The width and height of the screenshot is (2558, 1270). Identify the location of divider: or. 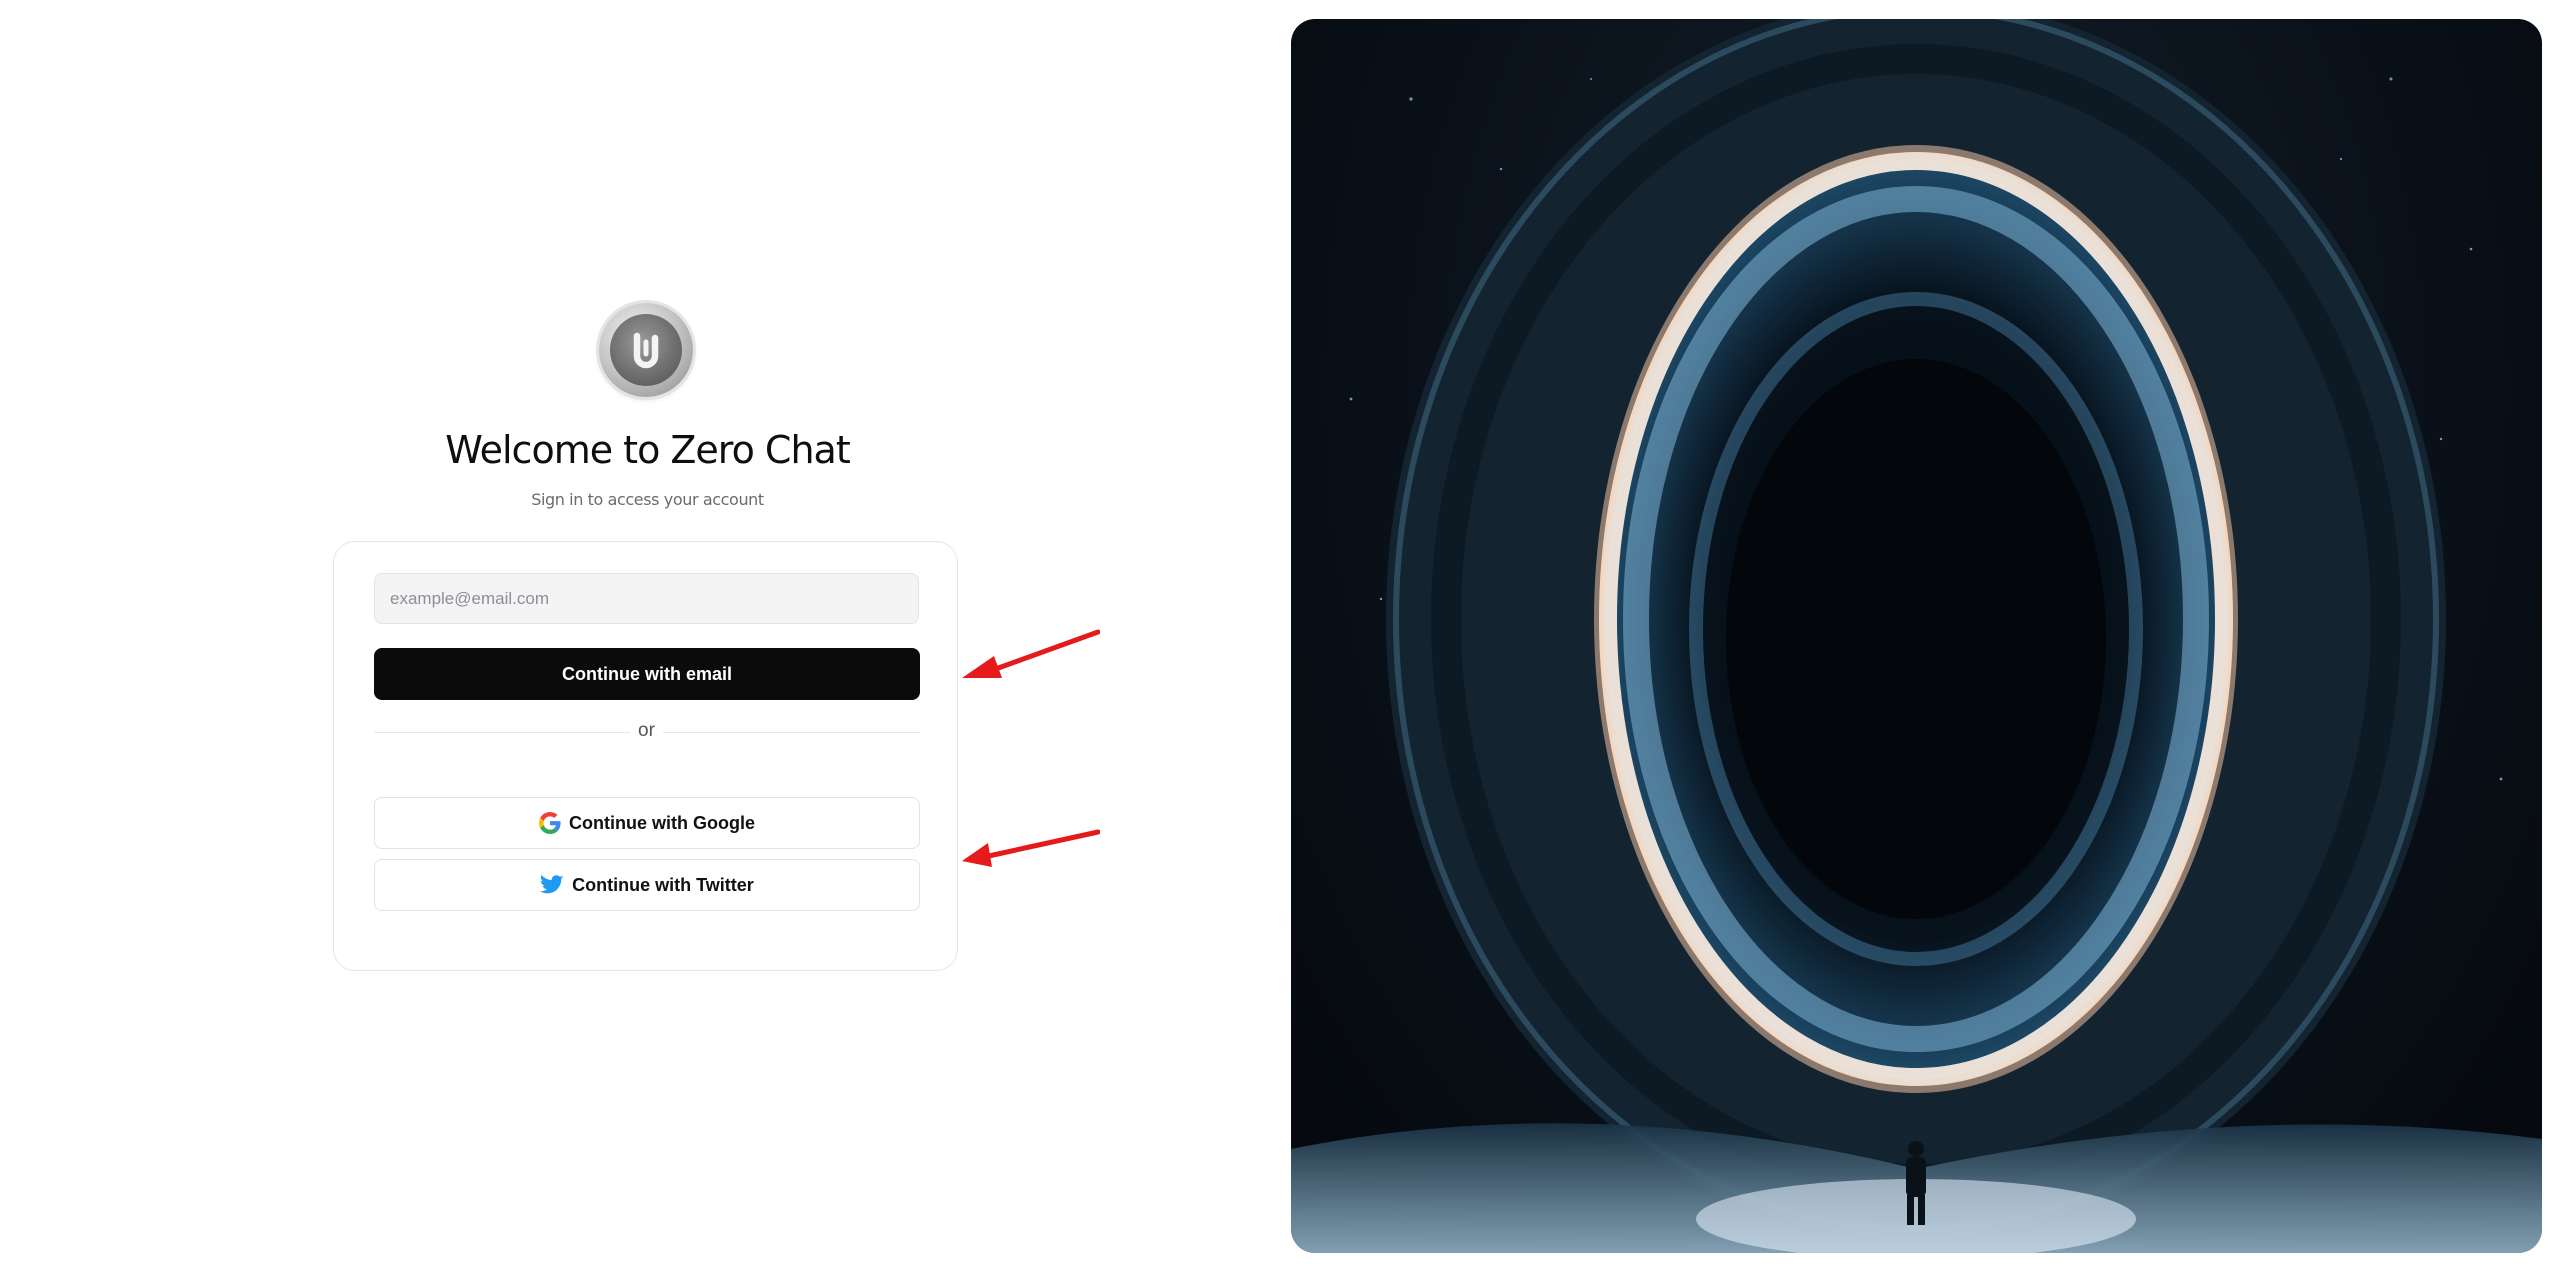
(646, 731).